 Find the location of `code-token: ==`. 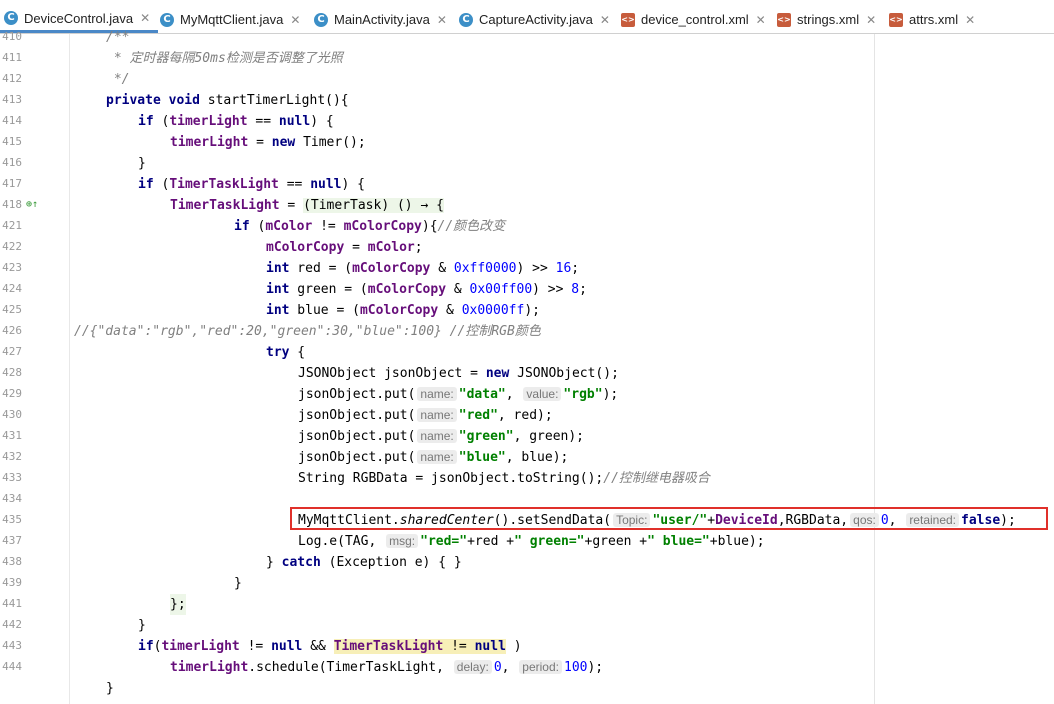

code-token: == is located at coordinates (263, 121).